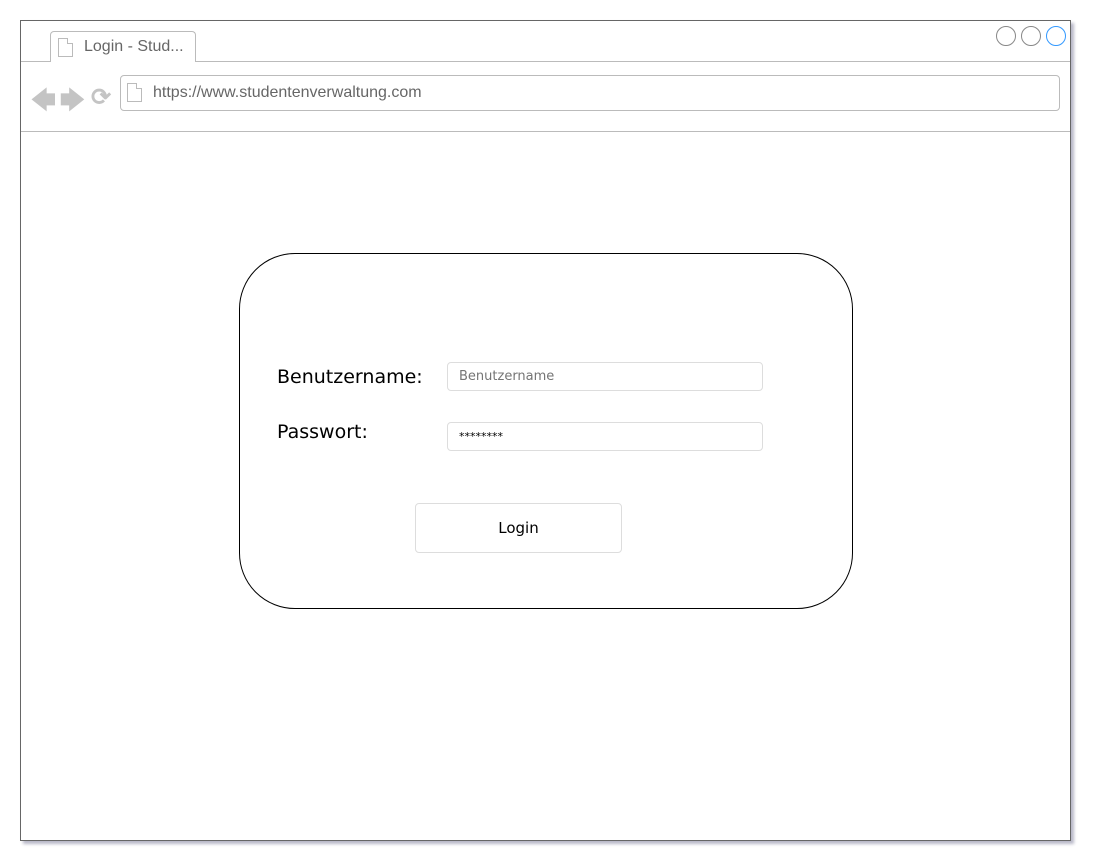 This screenshot has height=867, width=1097. Describe the element at coordinates (1031, 36) in the screenshot. I see `maximize-icon` at that location.